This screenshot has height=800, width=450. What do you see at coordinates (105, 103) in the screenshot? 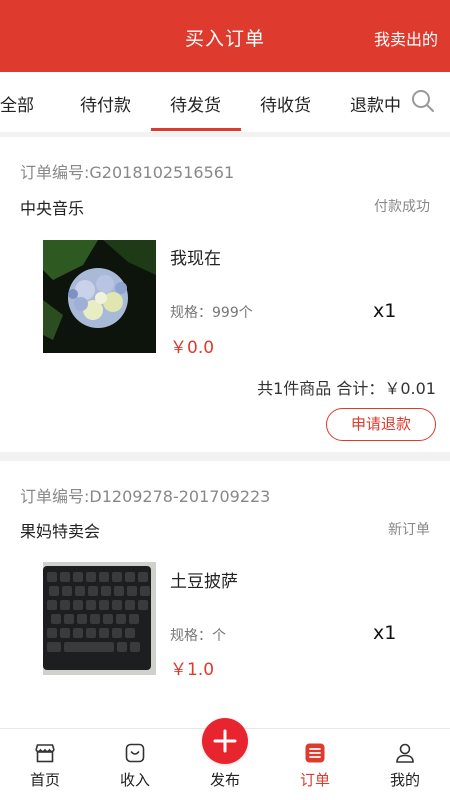
I see `tab-pending-payment: 待付款` at bounding box center [105, 103].